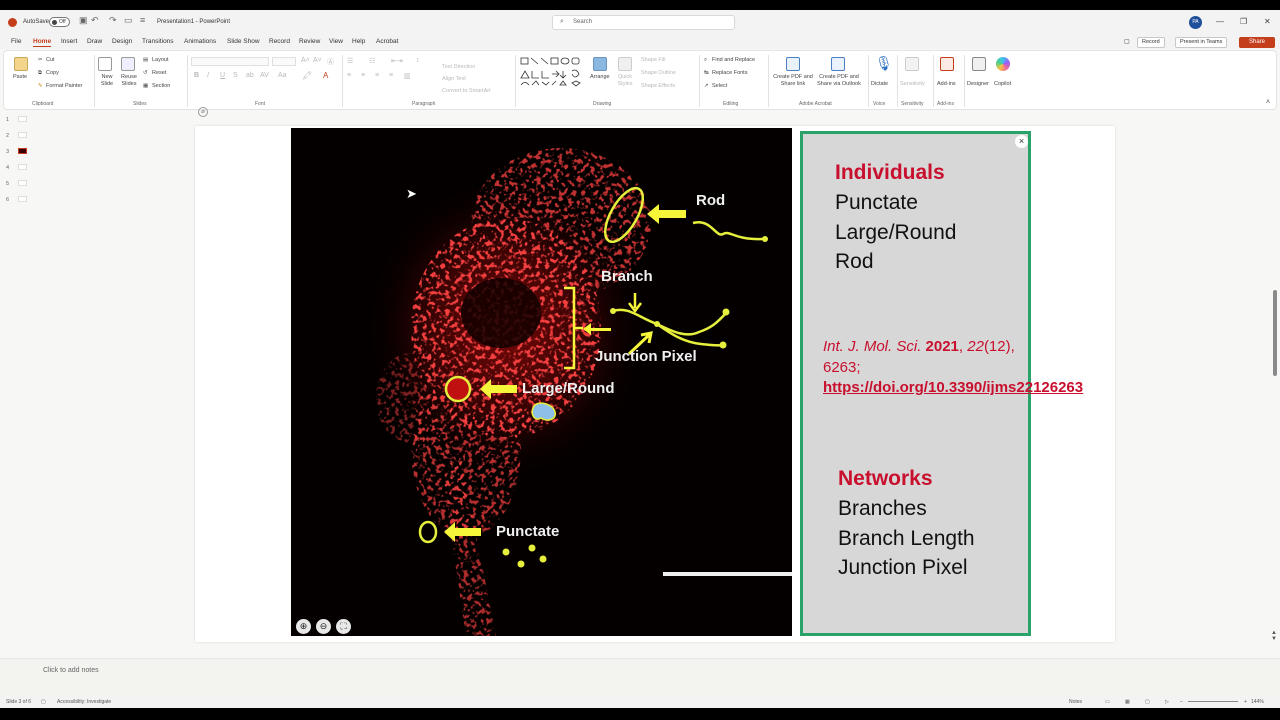 The image size is (1280, 720). Describe the element at coordinates (1245, 702) in the screenshot. I see `zoom-in-status-icon: +` at that location.